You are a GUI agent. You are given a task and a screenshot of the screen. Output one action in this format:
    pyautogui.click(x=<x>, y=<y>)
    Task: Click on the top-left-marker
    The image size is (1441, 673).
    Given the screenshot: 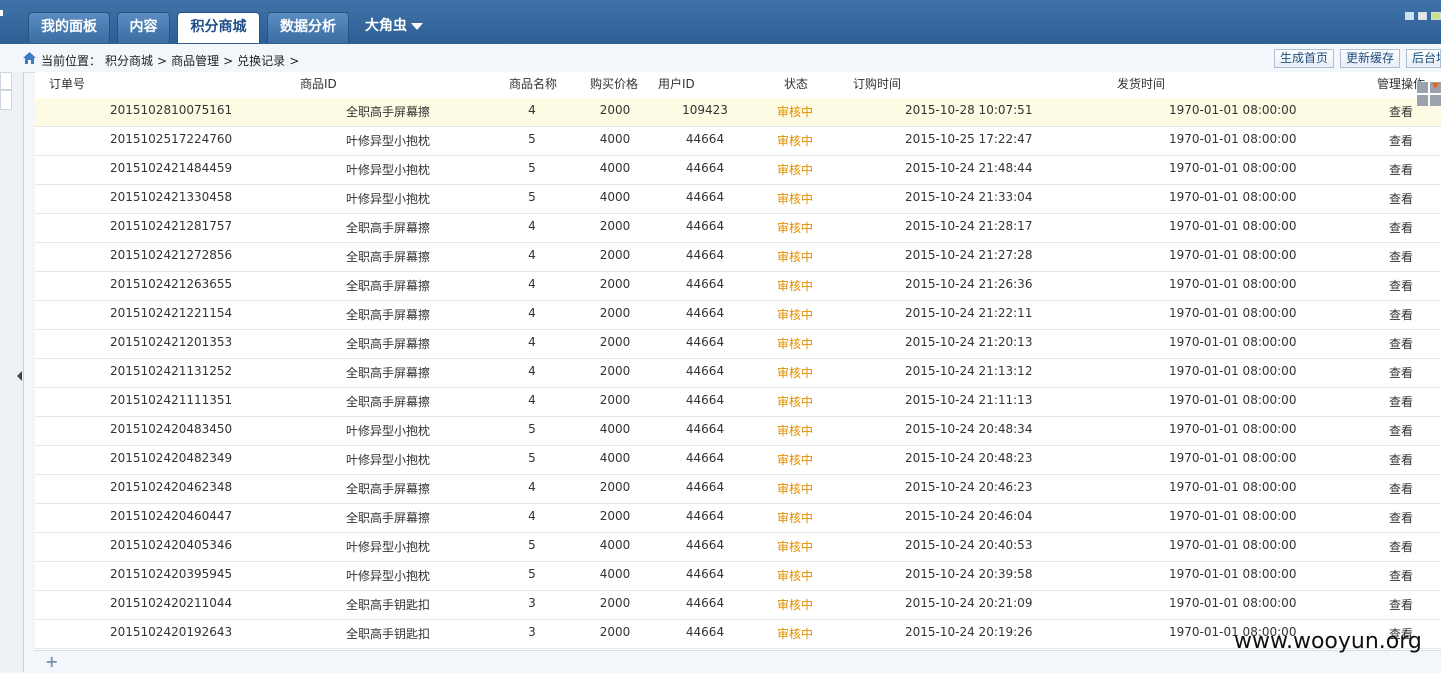 What is the action you would take?
    pyautogui.click(x=1, y=13)
    